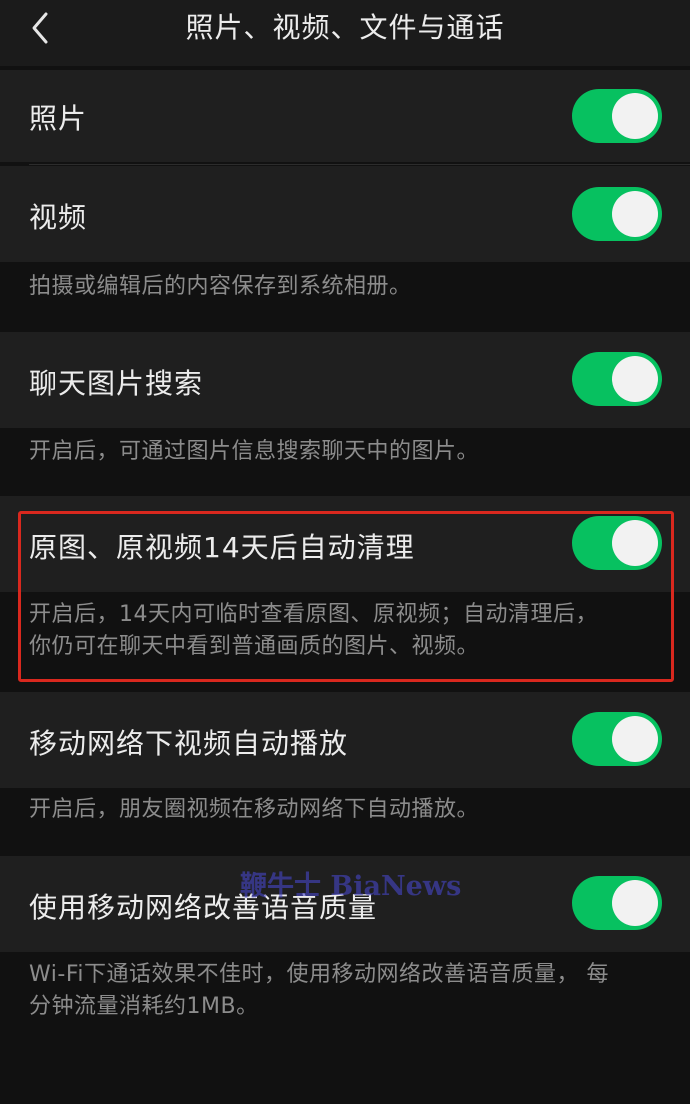 This screenshot has width=690, height=1104. I want to click on setting-row-mobile-autoplay: 移动网络下视频自动播放, so click(345, 740).